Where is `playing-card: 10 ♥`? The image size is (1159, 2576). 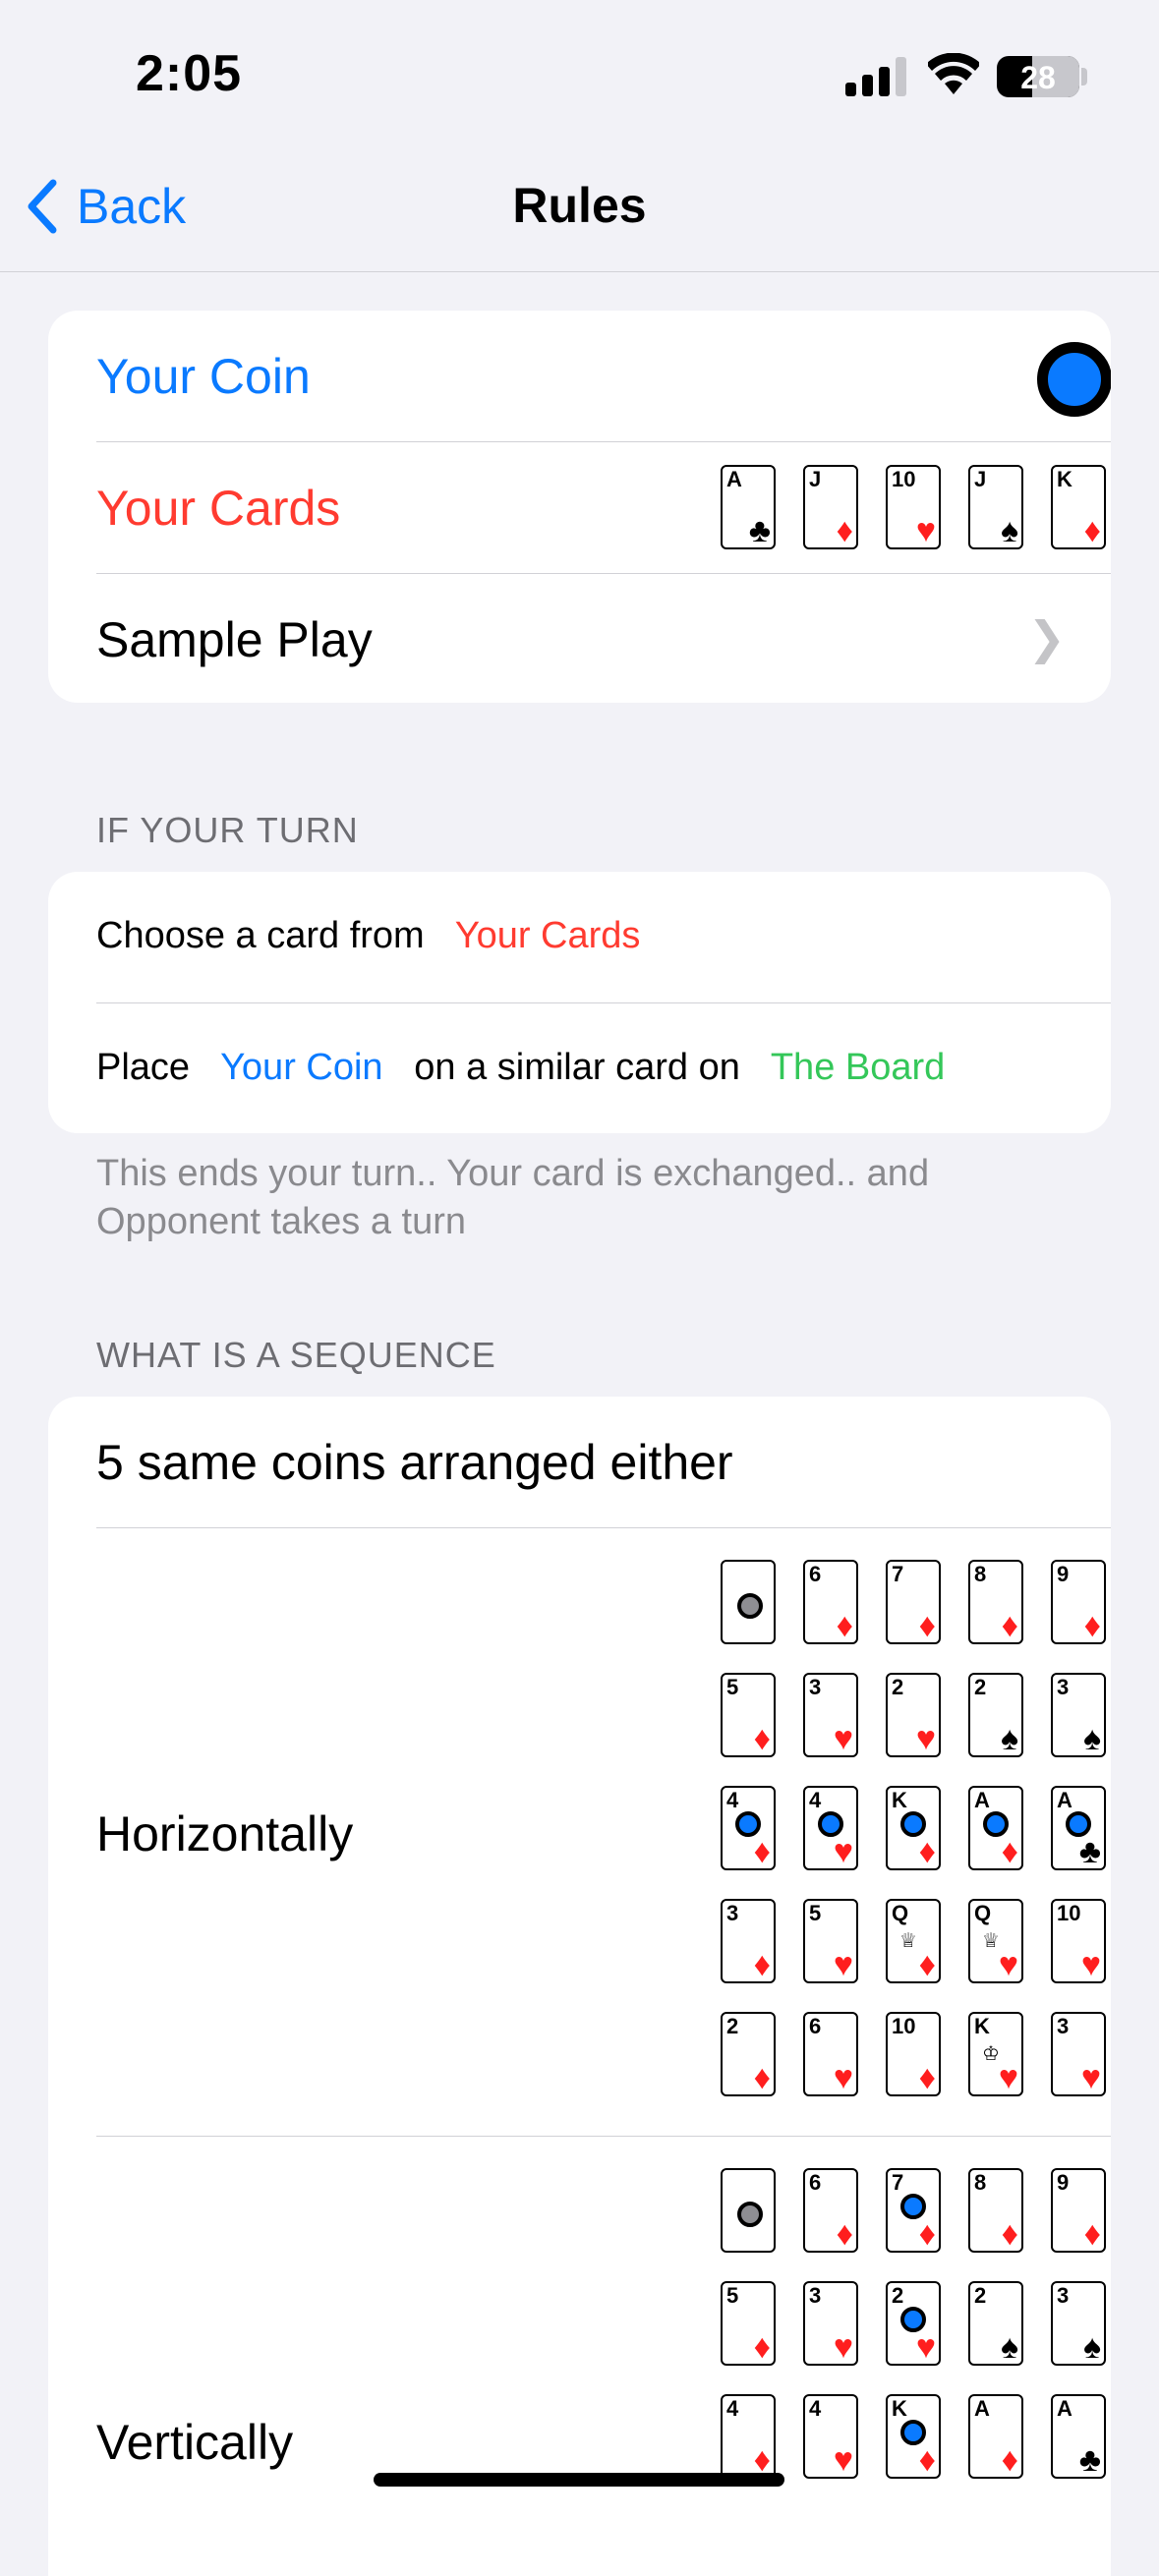
playing-card: 10 ♥ is located at coordinates (914, 507).